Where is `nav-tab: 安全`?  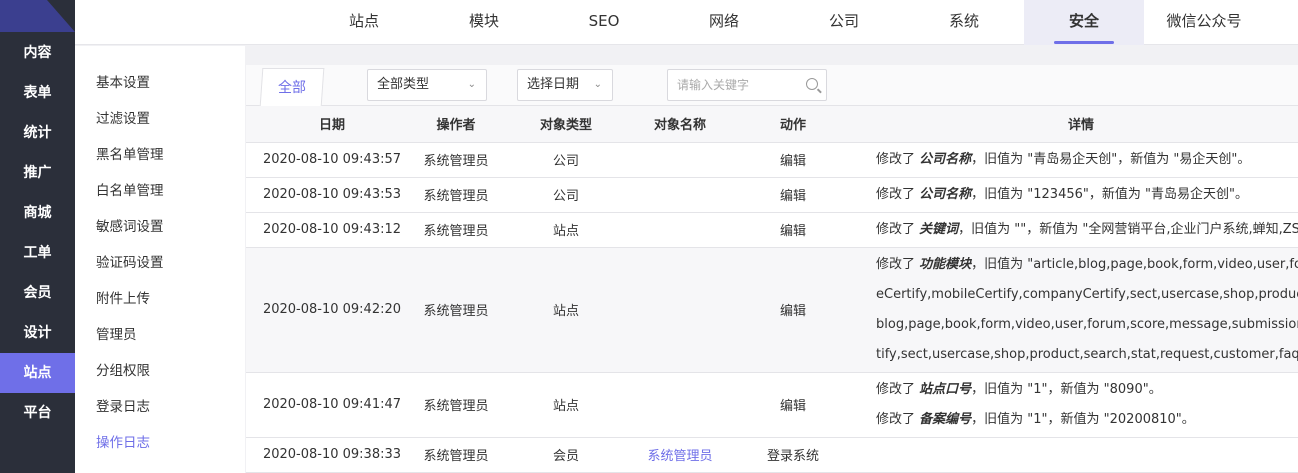 nav-tab: 安全 is located at coordinates (1084, 22).